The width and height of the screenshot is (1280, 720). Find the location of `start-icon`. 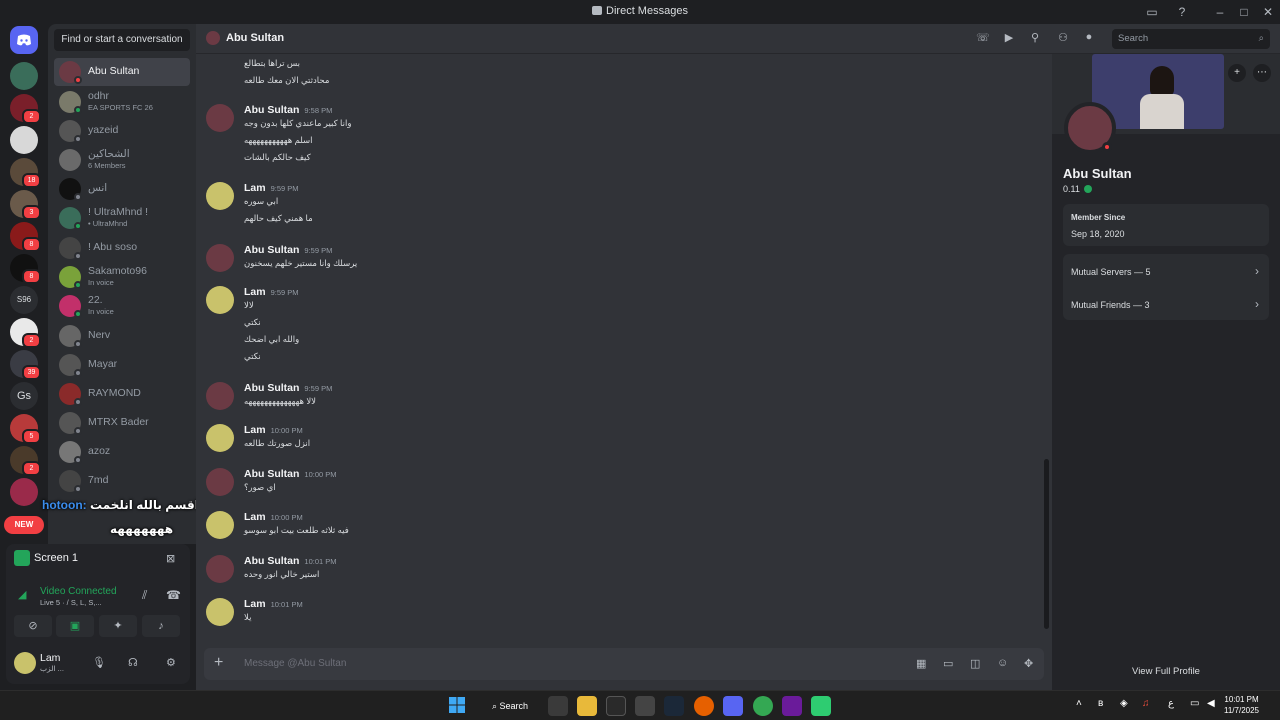

start-icon is located at coordinates (458, 706).